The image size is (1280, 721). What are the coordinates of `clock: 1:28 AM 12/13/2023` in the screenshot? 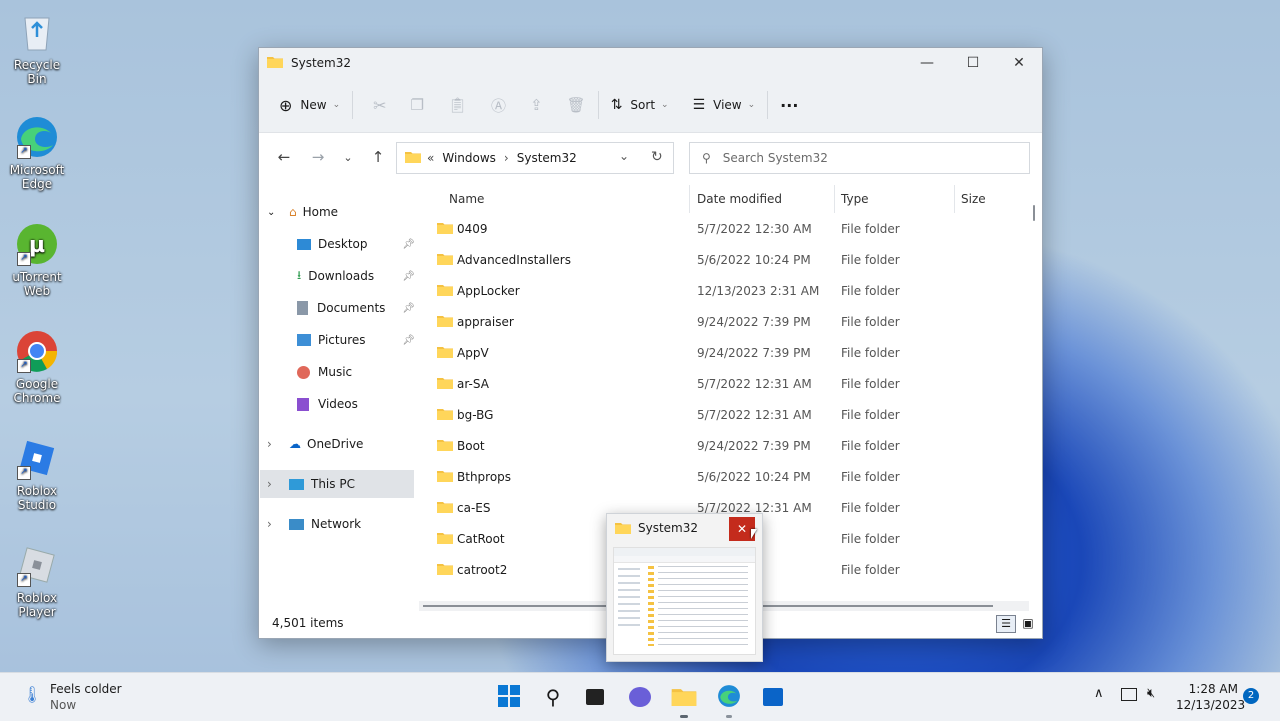 It's located at (1210, 697).